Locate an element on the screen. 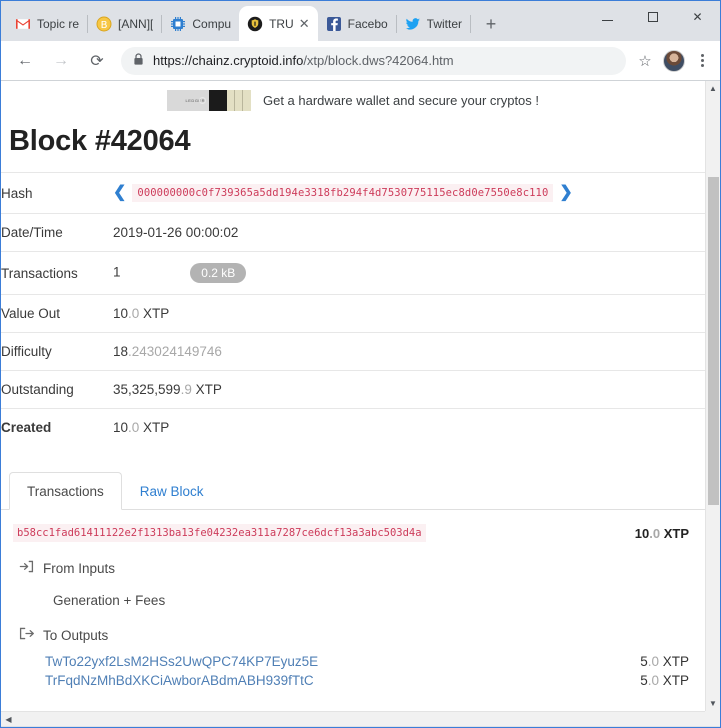 This screenshot has height=728, width=721. scroll-up-arrow-icon: ▲ is located at coordinates (713, 88).